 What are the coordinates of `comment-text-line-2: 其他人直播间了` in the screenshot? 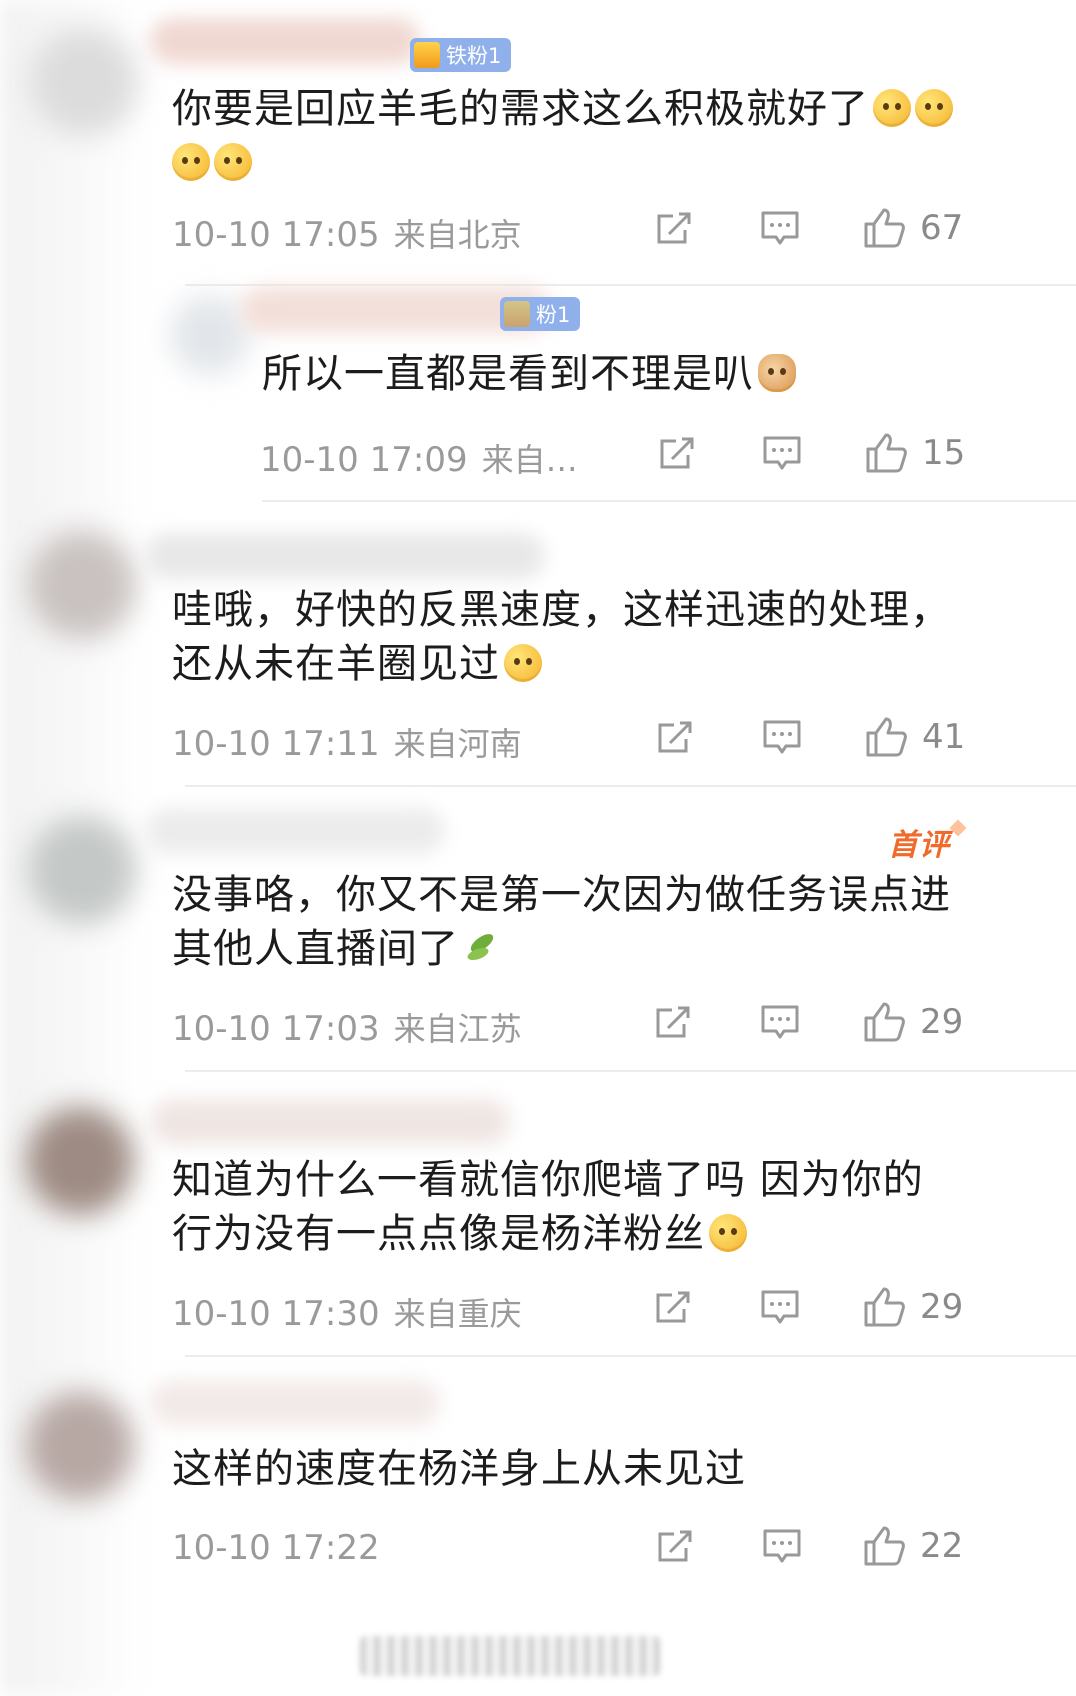 It's located at (336, 949).